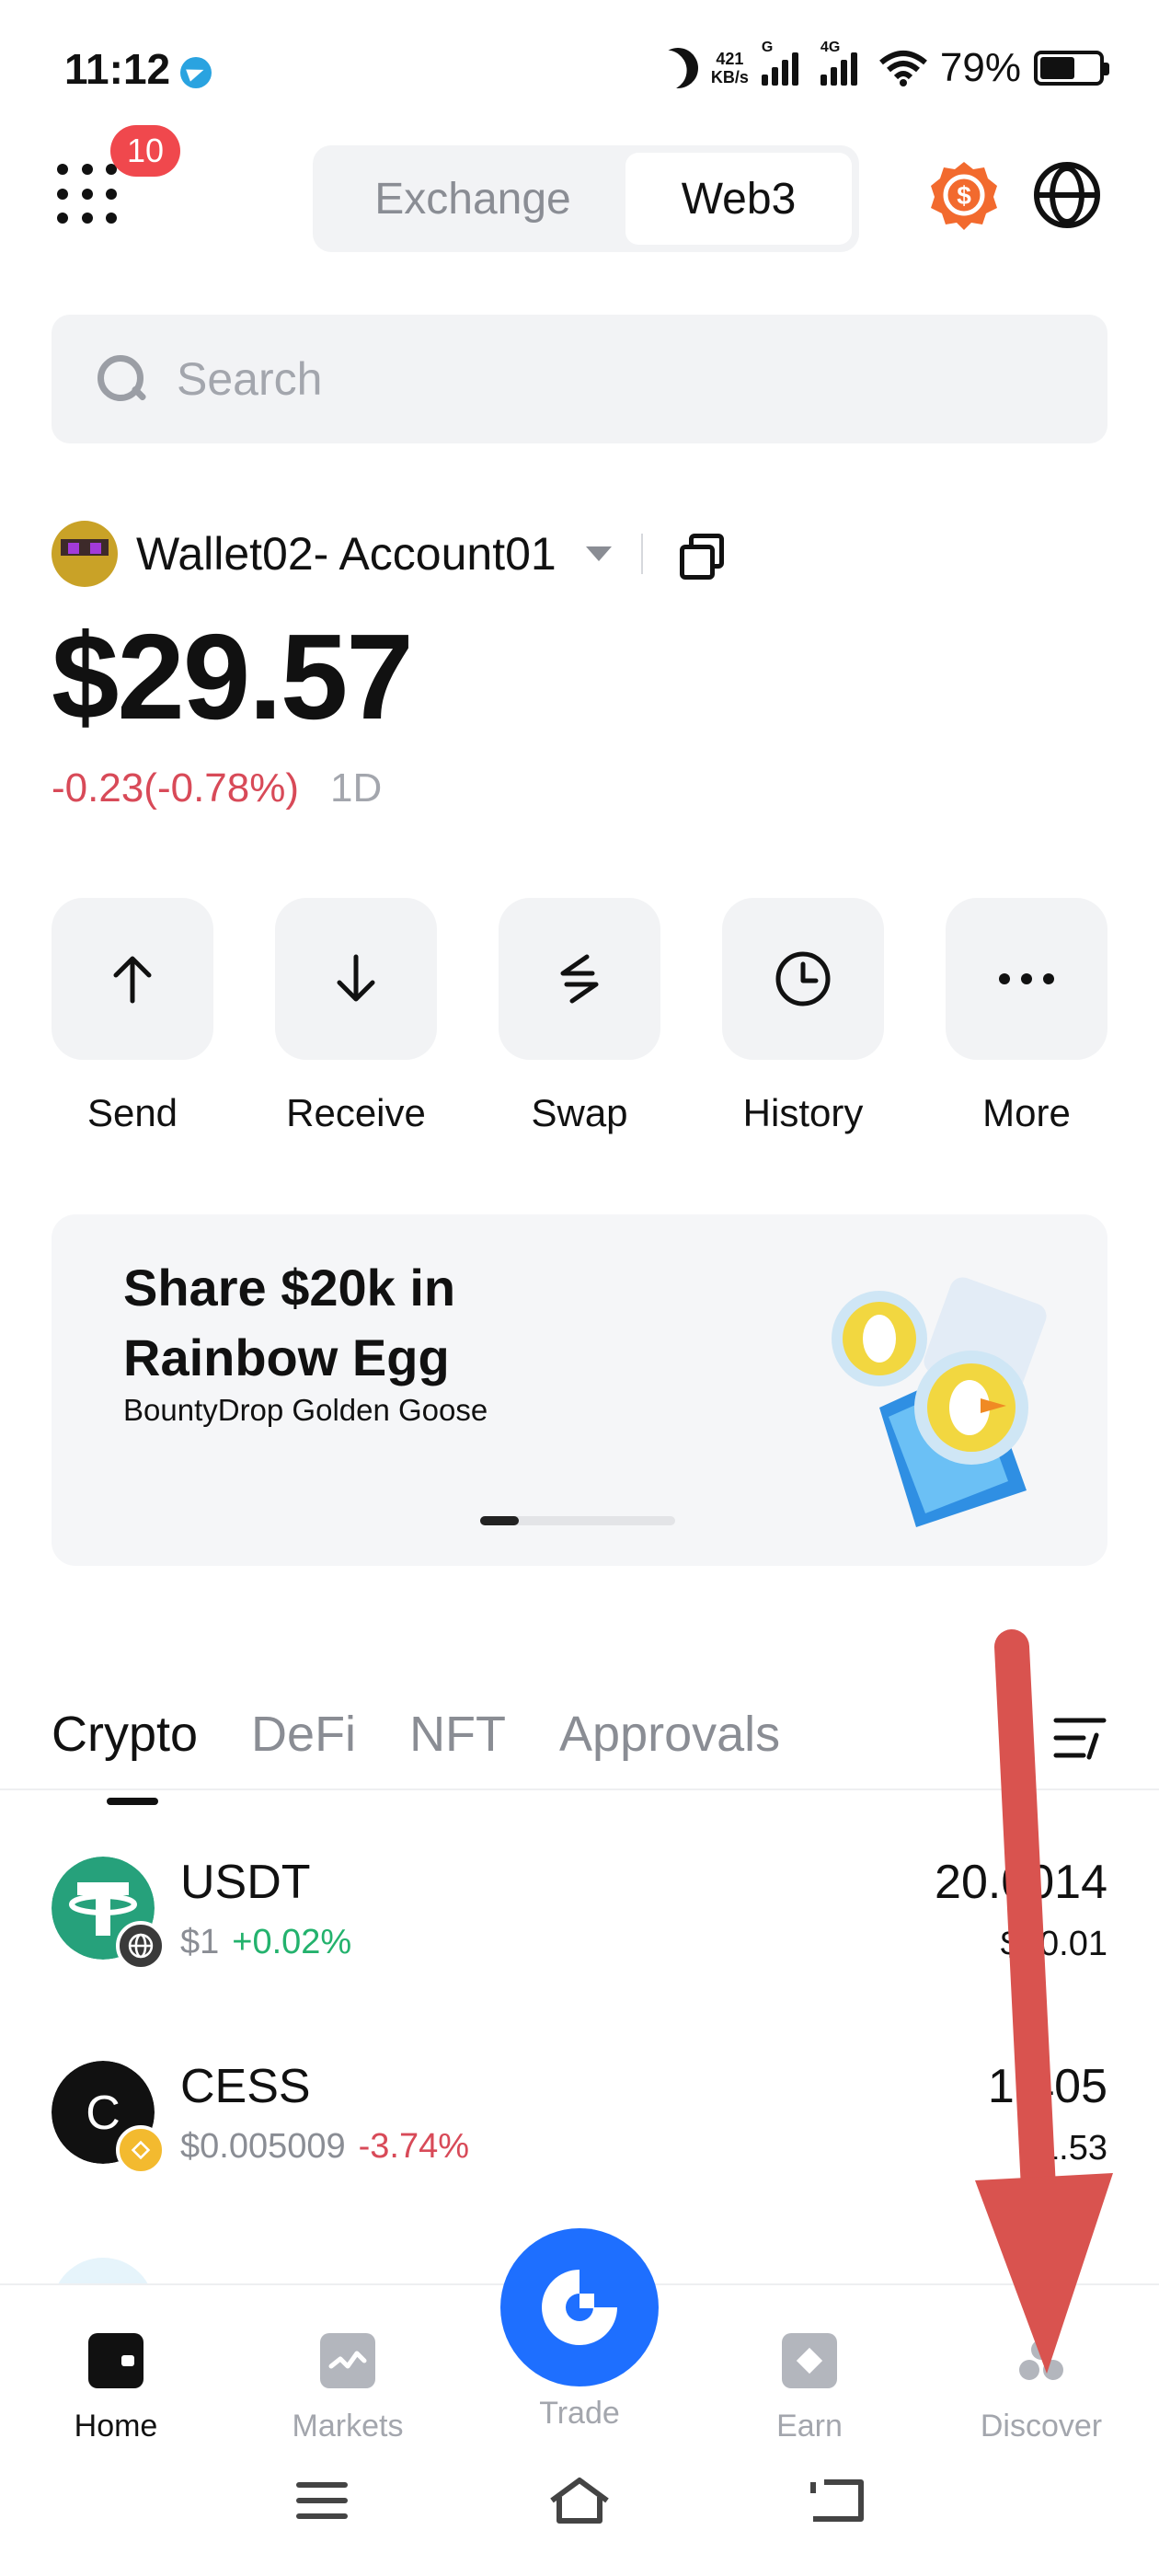 Image resolution: width=1159 pixels, height=2576 pixels. What do you see at coordinates (738, 199) in the screenshot?
I see `tab-web3: Web3` at bounding box center [738, 199].